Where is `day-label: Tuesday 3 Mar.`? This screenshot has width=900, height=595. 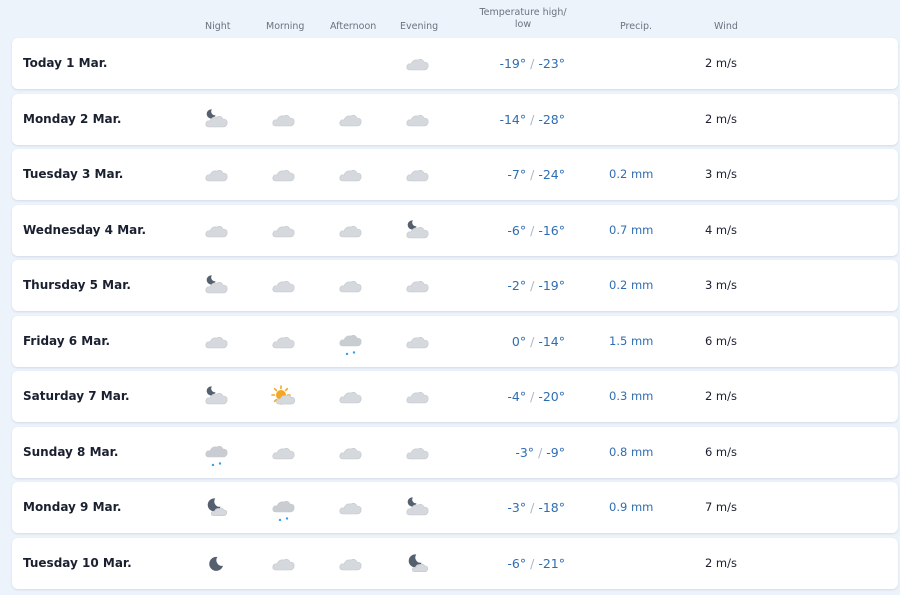 day-label: Tuesday 3 Mar. is located at coordinates (73, 174).